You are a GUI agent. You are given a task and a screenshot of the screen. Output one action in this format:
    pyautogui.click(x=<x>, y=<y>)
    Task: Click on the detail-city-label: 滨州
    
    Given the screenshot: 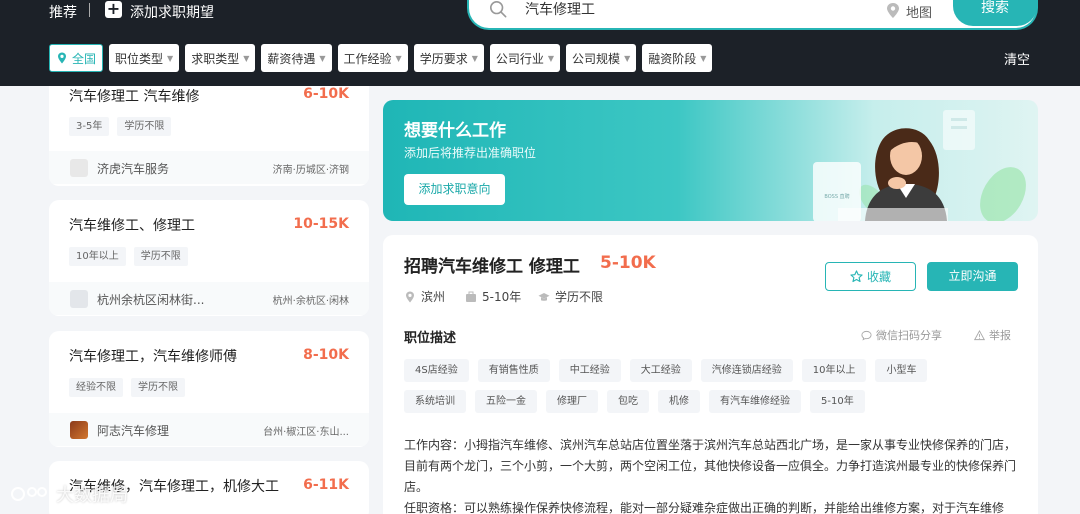 What is the action you would take?
    pyautogui.click(x=433, y=297)
    